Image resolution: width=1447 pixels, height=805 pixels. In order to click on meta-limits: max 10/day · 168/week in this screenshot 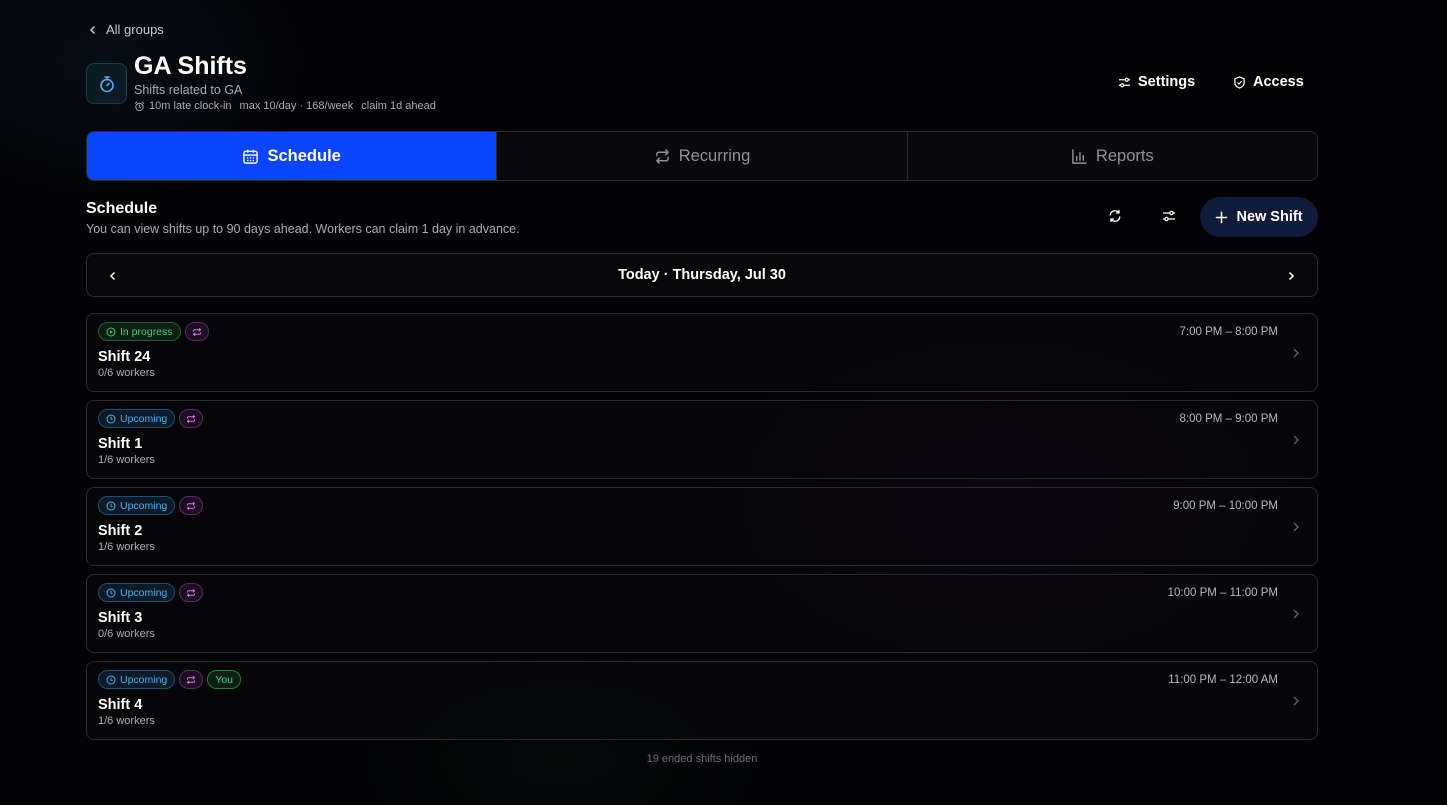, I will do `click(296, 106)`.